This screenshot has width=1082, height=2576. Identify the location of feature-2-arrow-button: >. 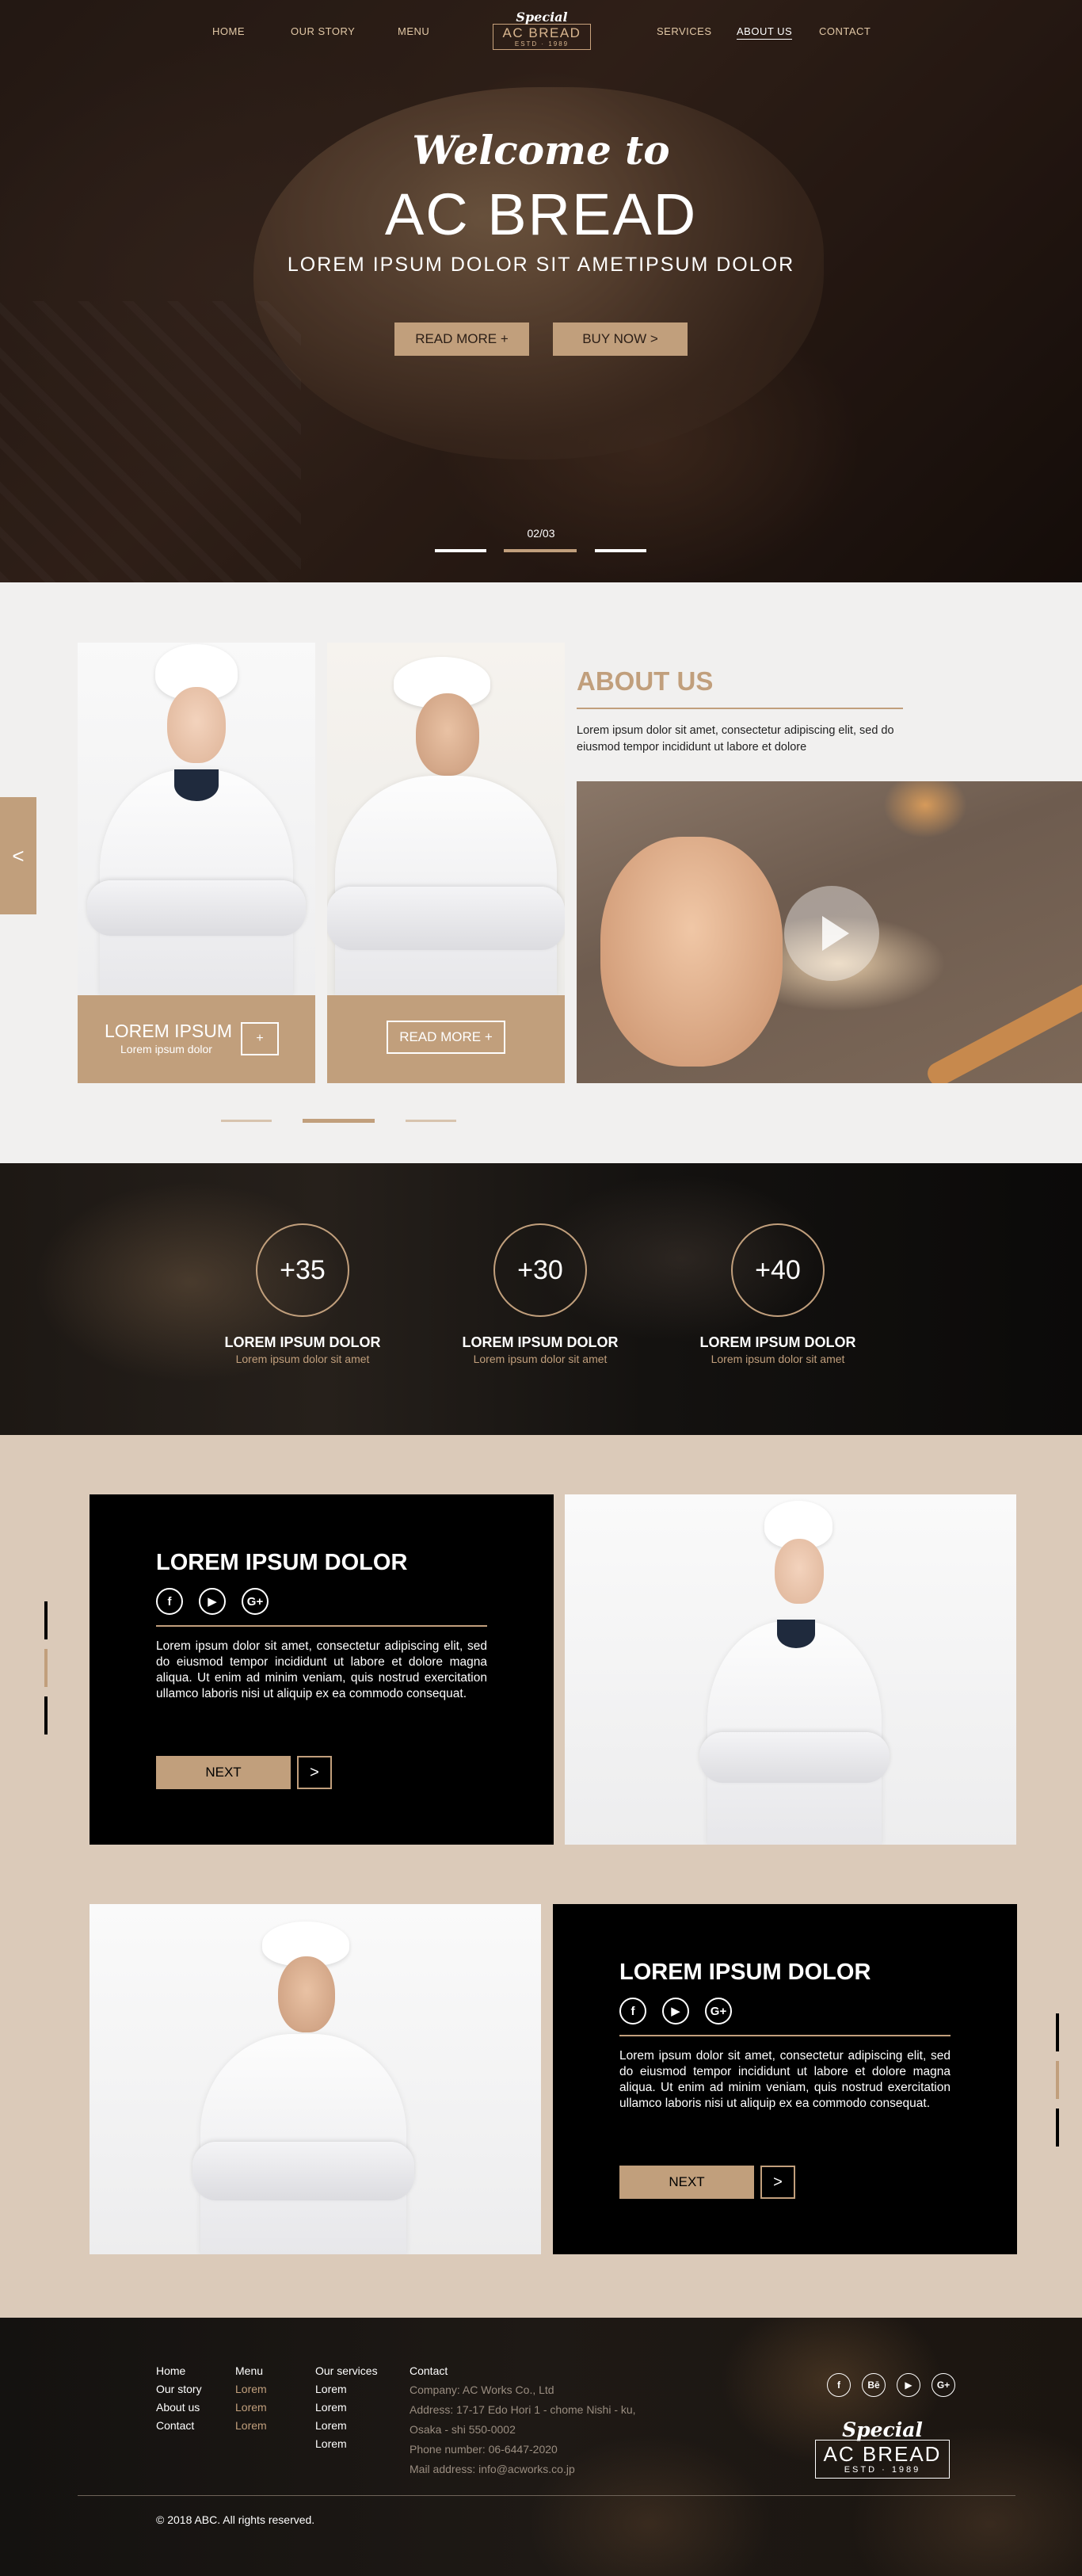
(778, 2182).